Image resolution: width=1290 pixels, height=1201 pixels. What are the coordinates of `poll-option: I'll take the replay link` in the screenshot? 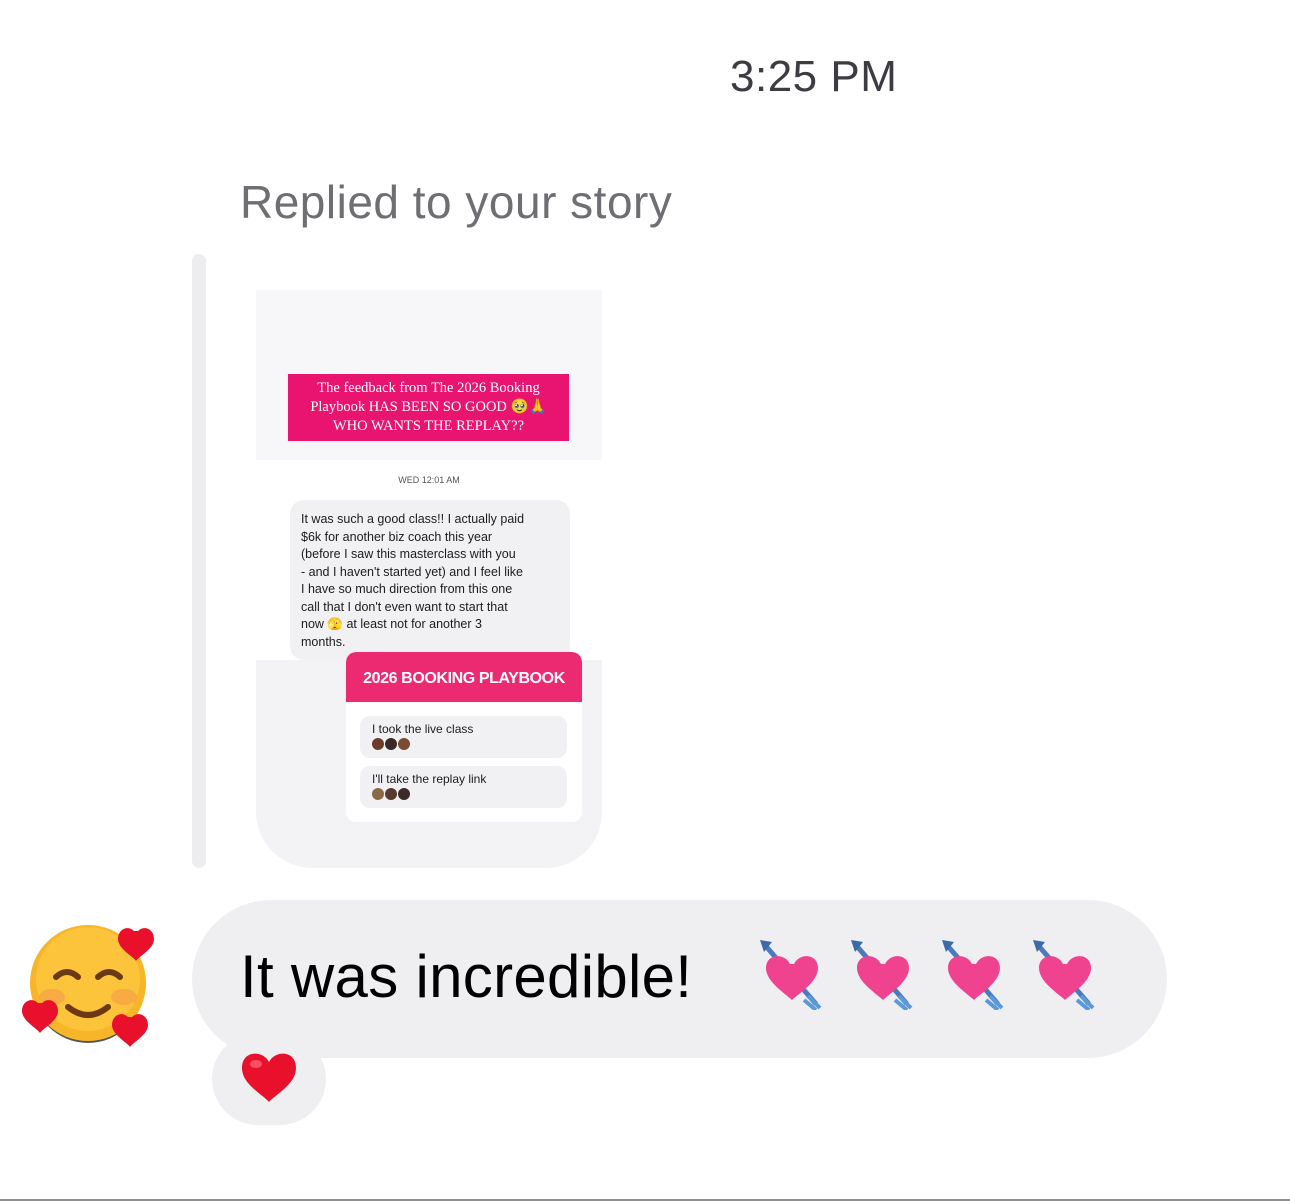 It's located at (463, 787).